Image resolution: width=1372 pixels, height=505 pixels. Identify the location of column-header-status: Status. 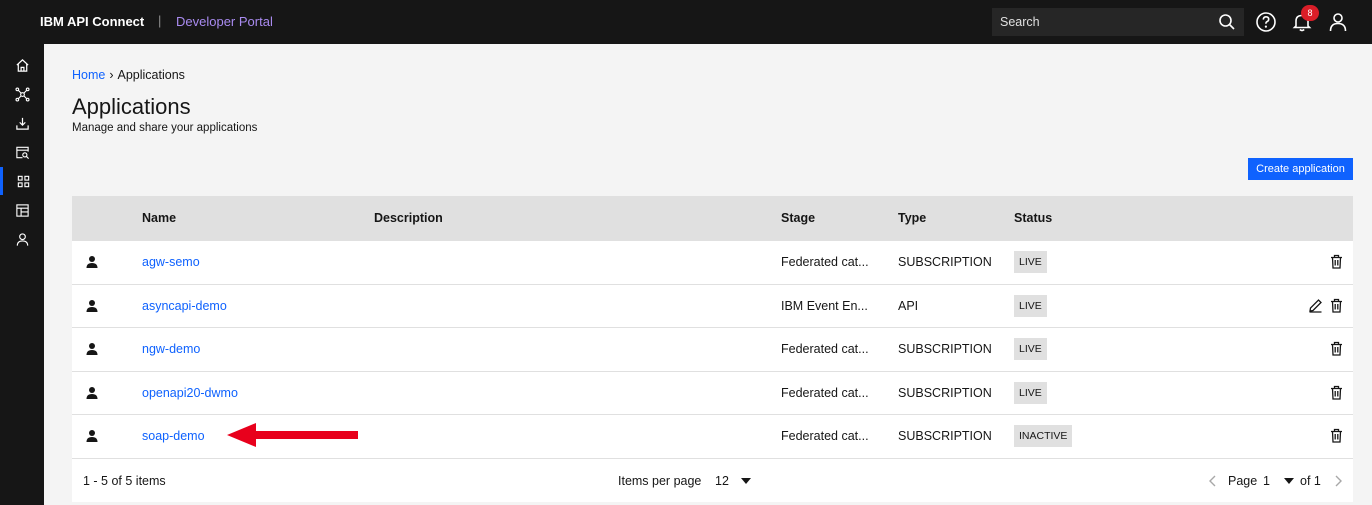
(1033, 218).